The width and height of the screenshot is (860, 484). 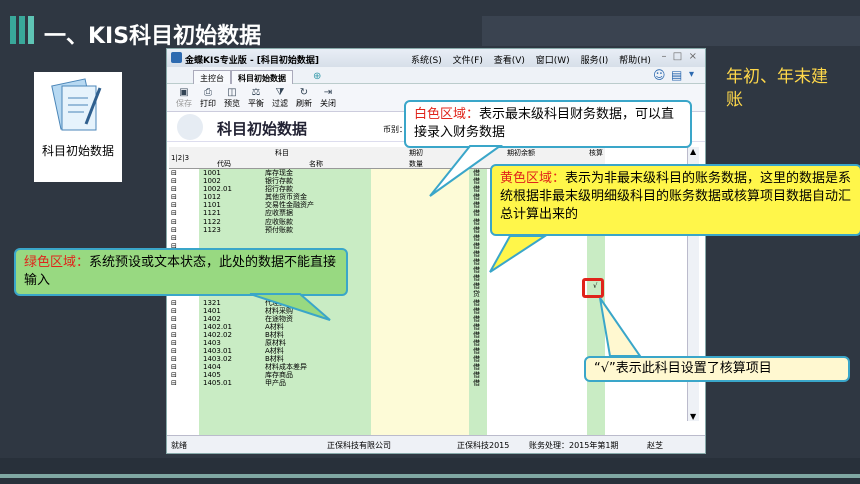 What do you see at coordinates (275, 383) in the screenshot?
I see `row-name: 甲产品` at bounding box center [275, 383].